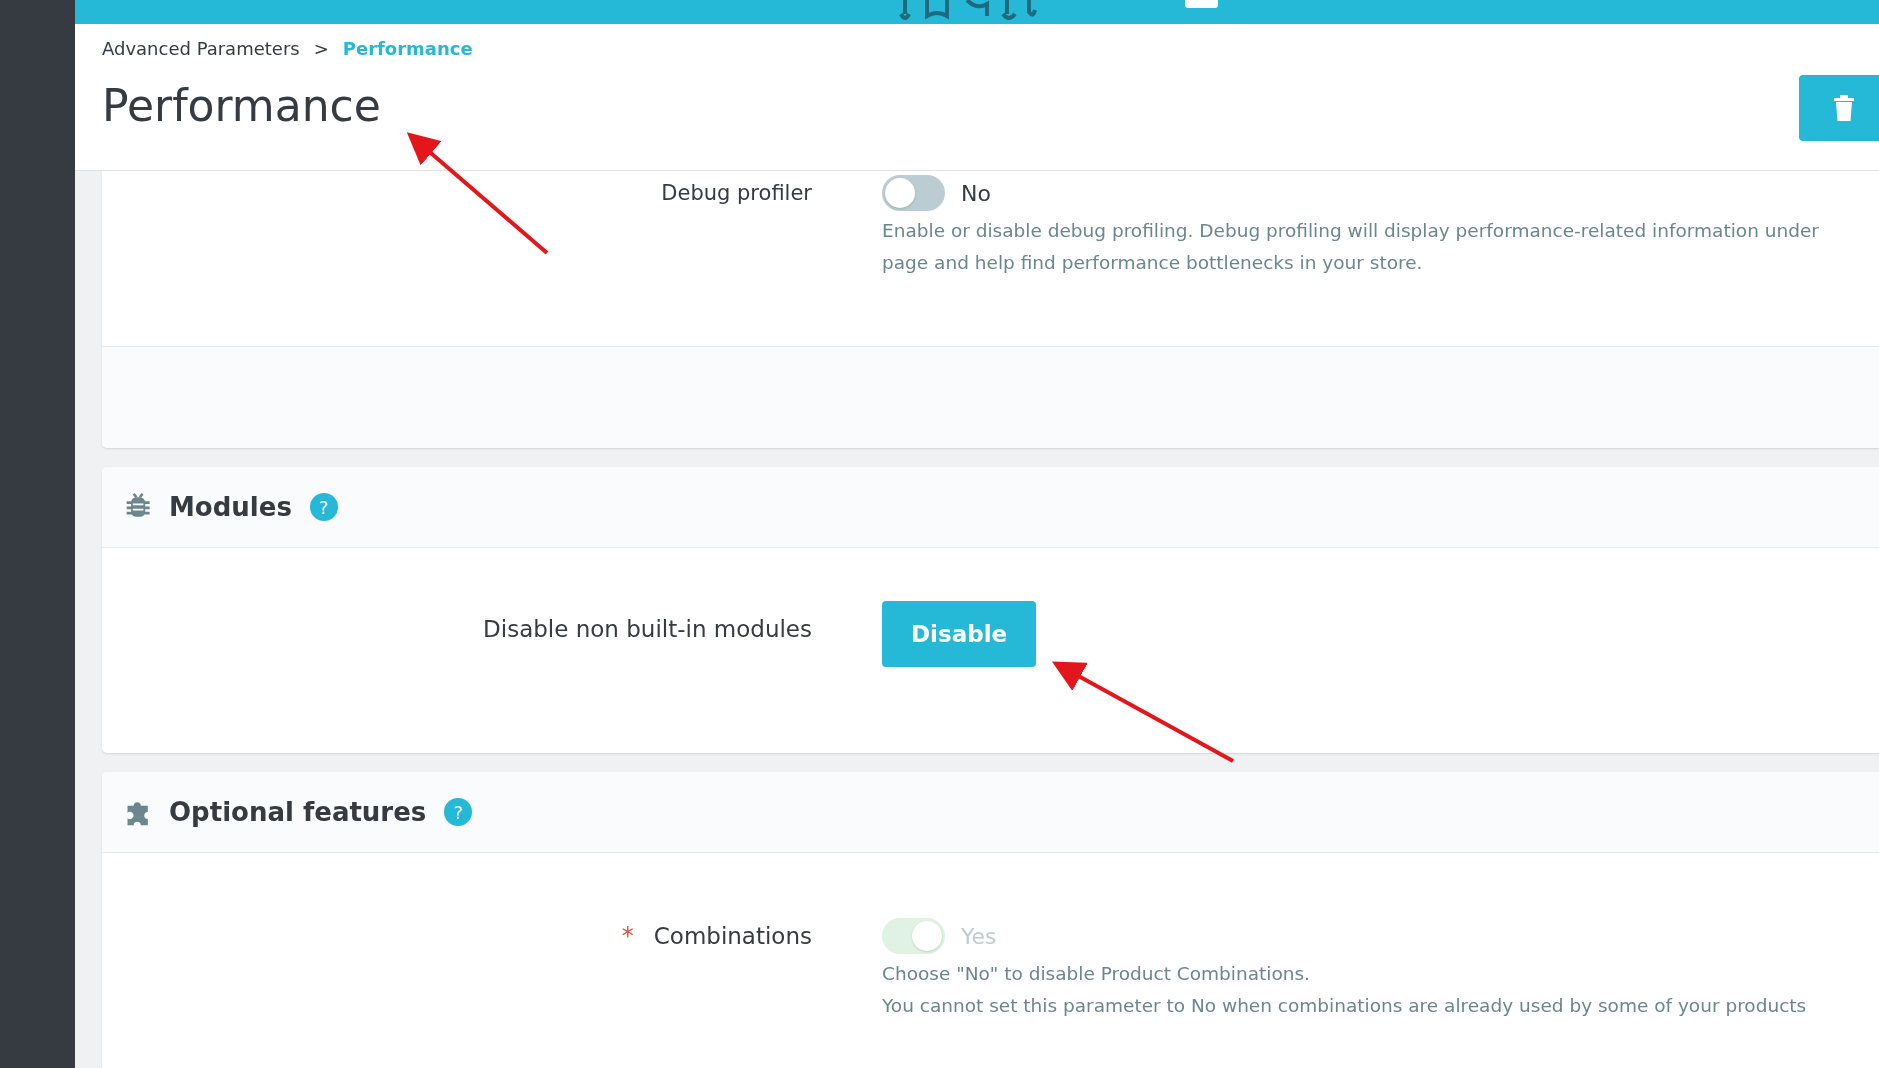  I want to click on help-text: You cannot set this parameter to No when combinations are already used by some of your products, so click(1344, 1006).